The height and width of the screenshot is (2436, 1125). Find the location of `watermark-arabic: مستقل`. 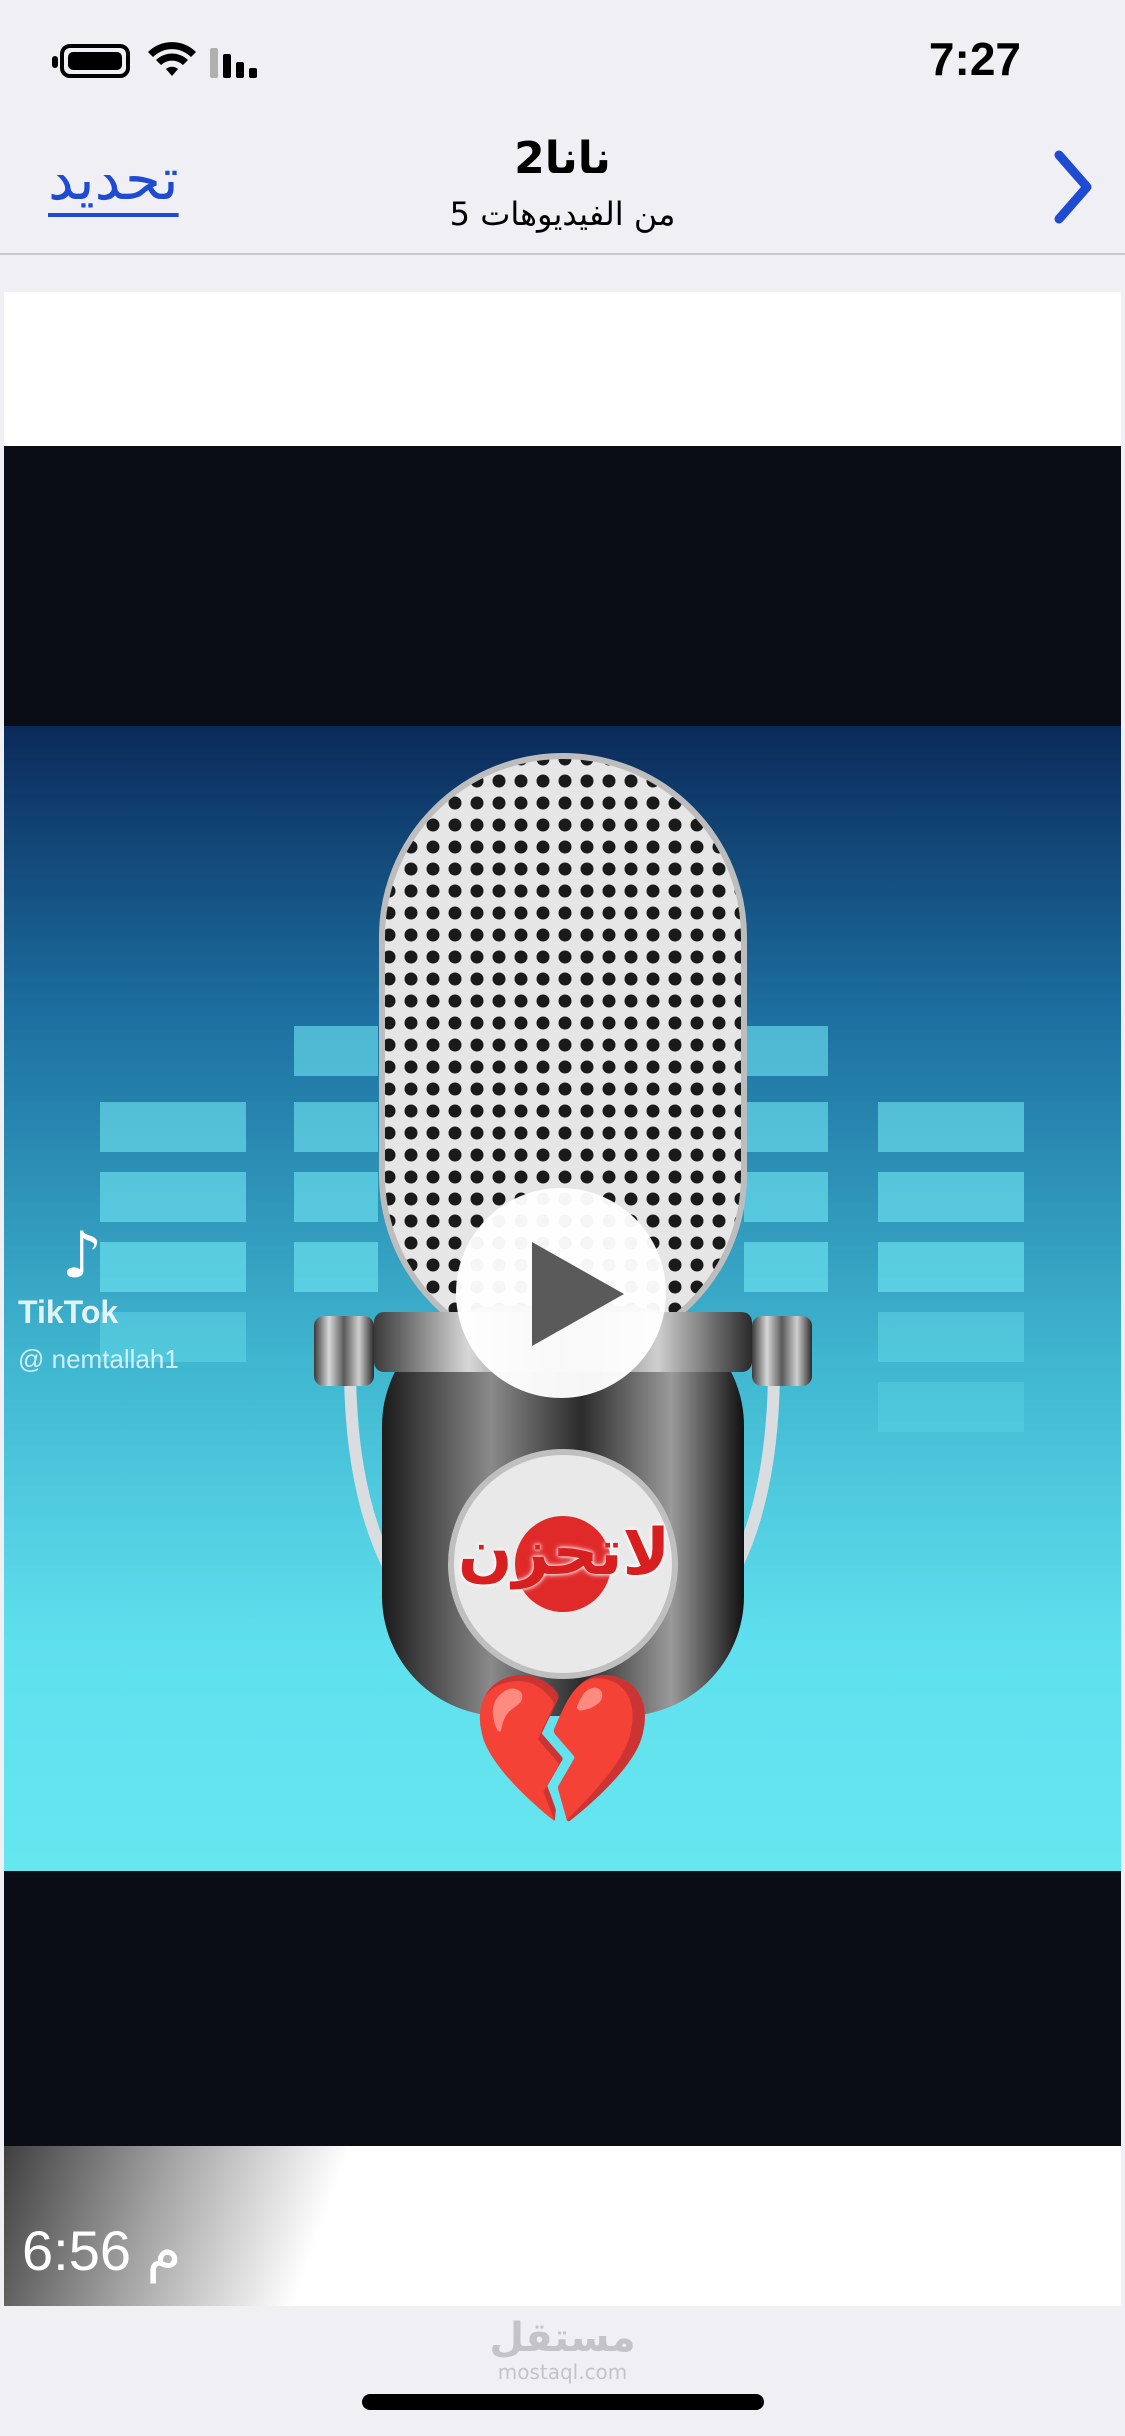

watermark-arabic: مستقل is located at coordinates (562, 2338).